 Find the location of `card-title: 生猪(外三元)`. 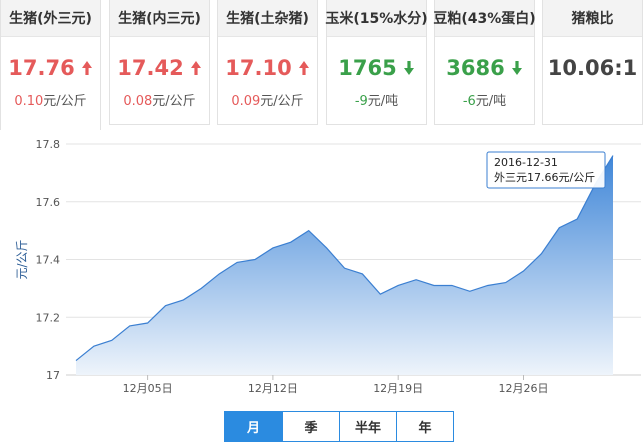

card-title: 生猪(外三元) is located at coordinates (50, 18).